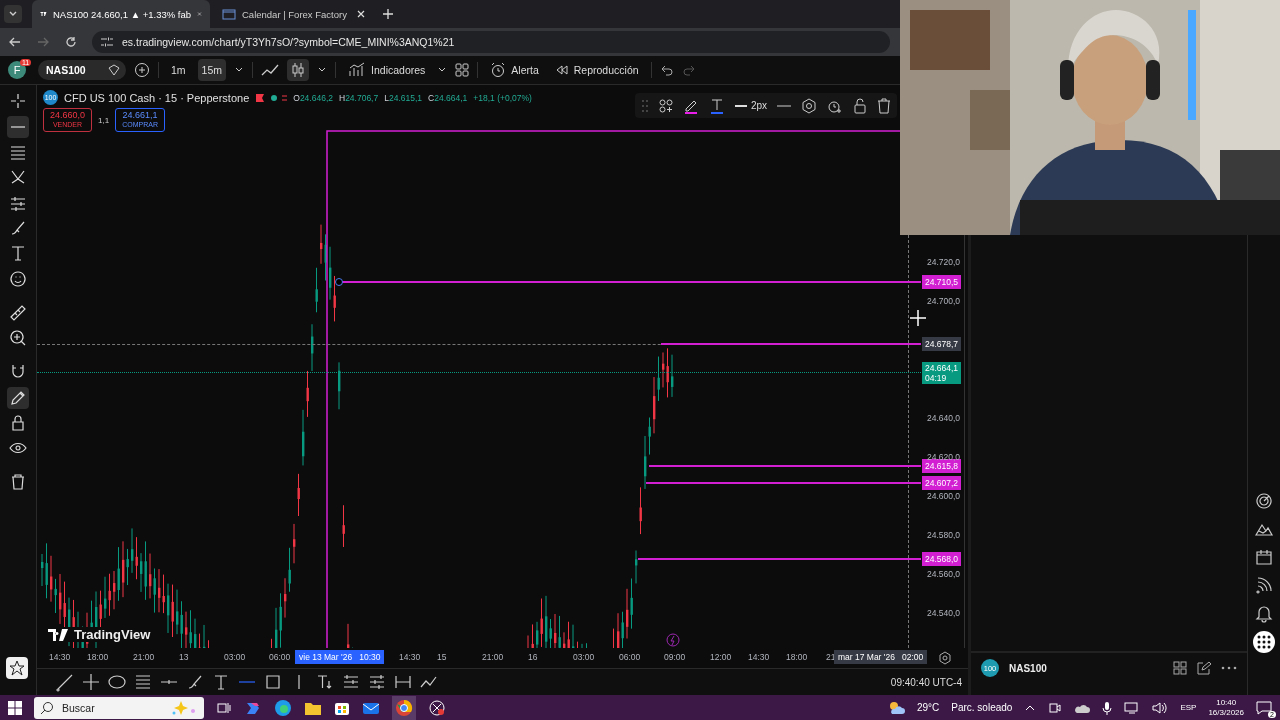  What do you see at coordinates (514, 70) in the screenshot?
I see `toolbar-button: Alerta` at bounding box center [514, 70].